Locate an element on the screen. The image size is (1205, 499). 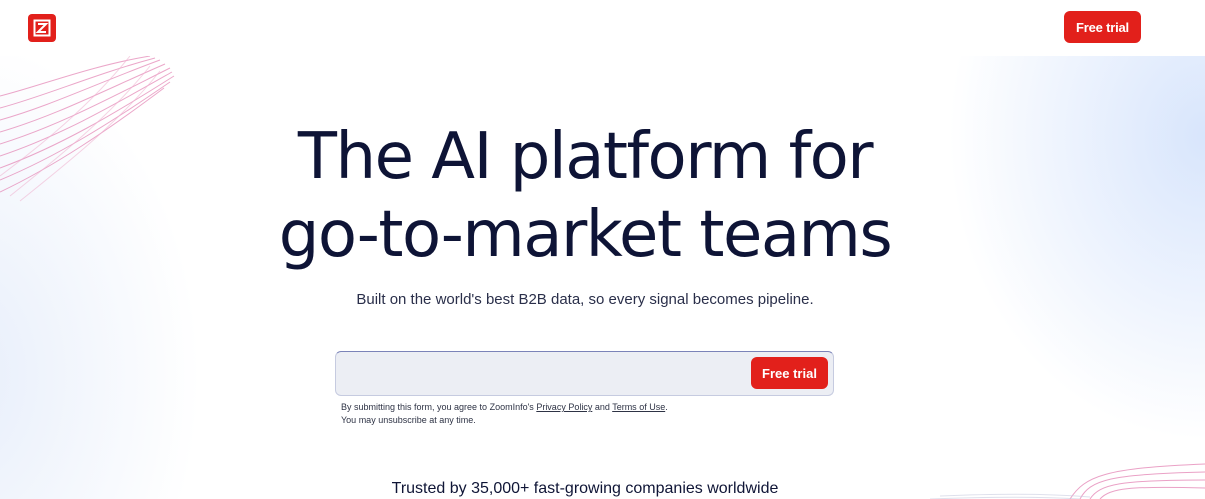
hero-title-line-1: The AI platform for is located at coordinates (585, 157).